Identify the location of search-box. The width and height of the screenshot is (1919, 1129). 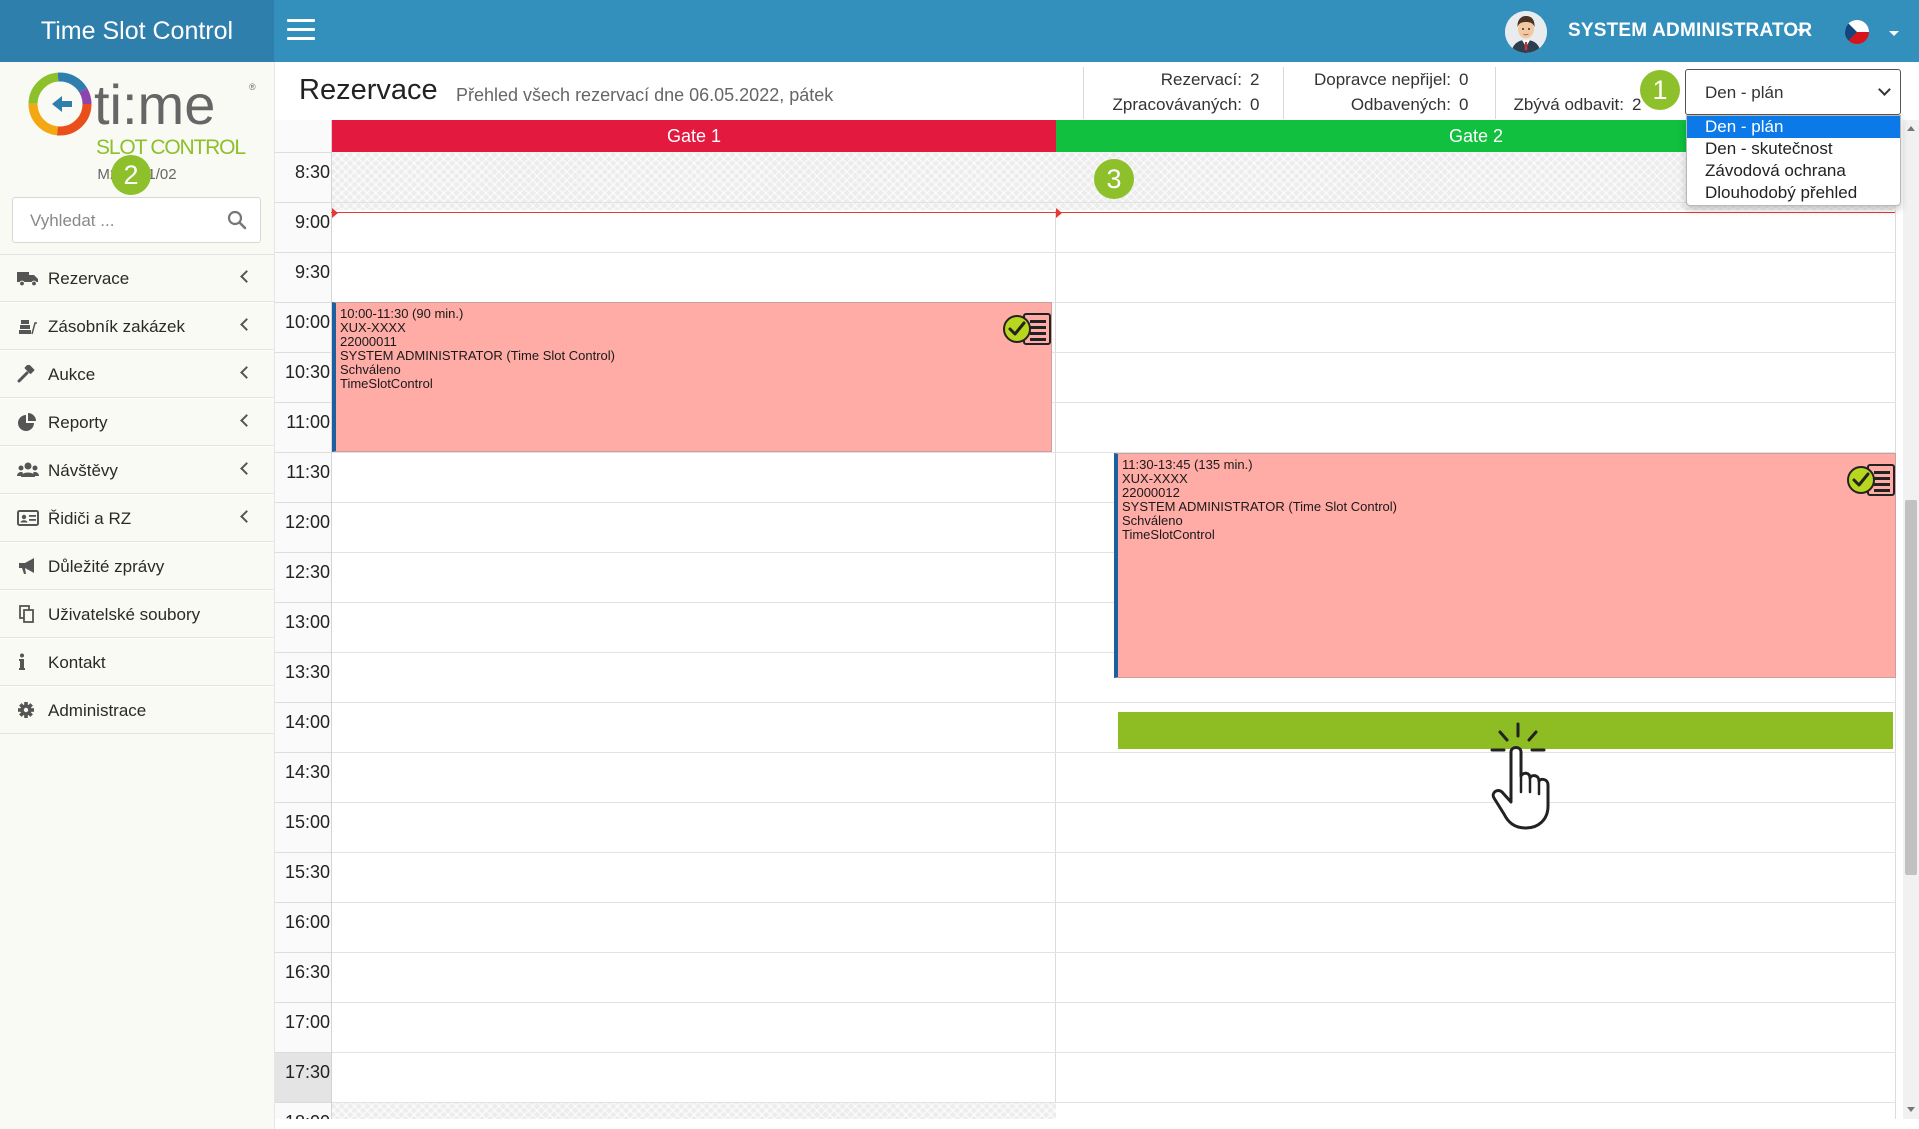
(136, 220).